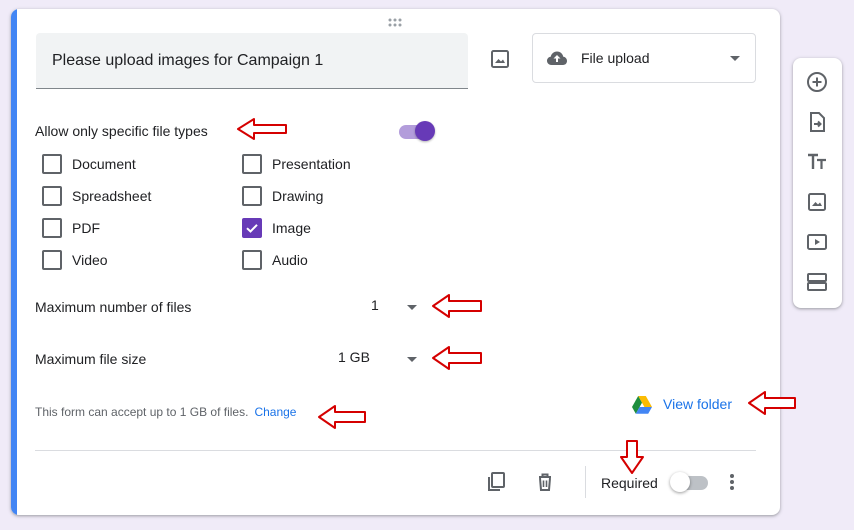 The width and height of the screenshot is (854, 530). I want to click on checkbox-checked, so click(252, 228).